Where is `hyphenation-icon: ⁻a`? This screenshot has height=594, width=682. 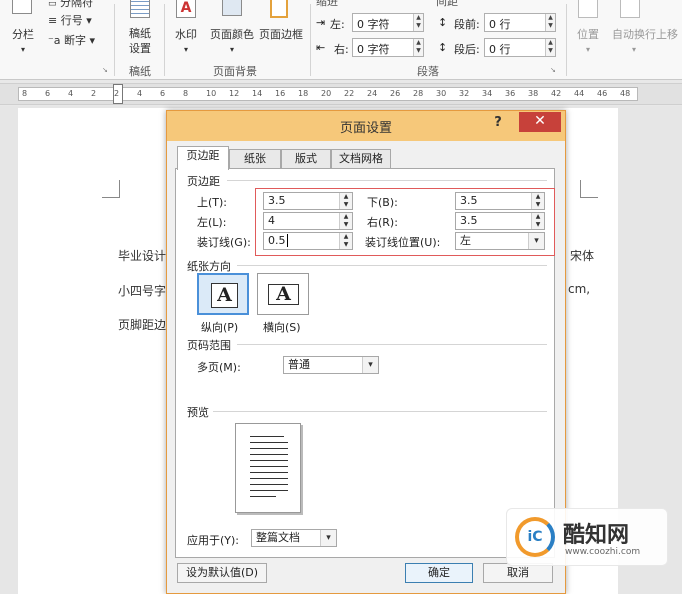
hyphenation-icon: ⁻a is located at coordinates (54, 40).